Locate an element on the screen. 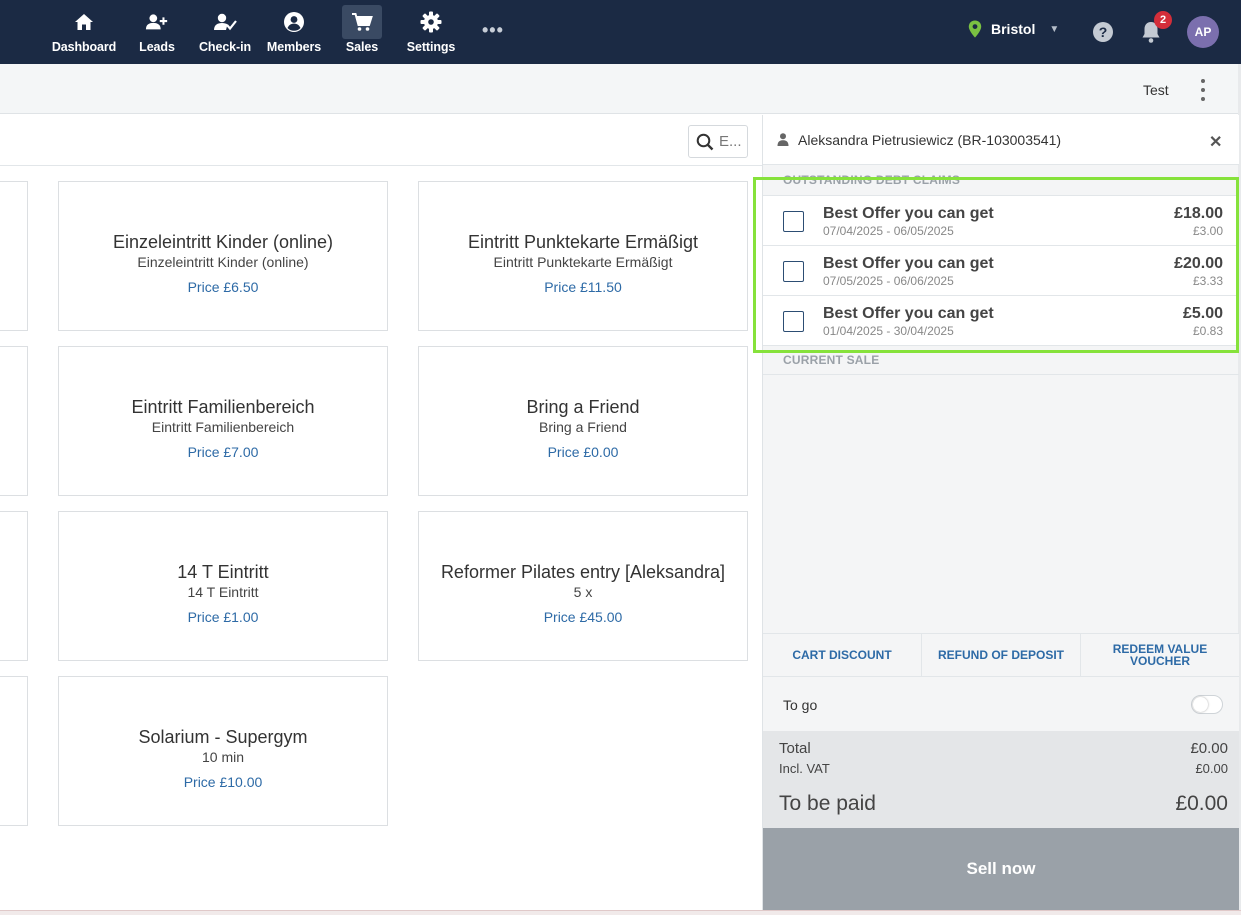 Image resolution: width=1241 pixels, height=915 pixels. user-avatar: AP is located at coordinates (1203, 32).